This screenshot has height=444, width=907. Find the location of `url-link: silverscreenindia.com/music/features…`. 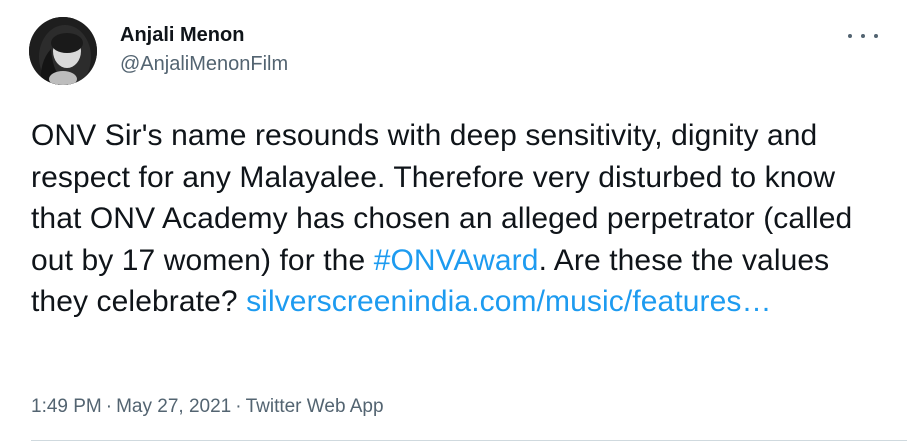

url-link: silverscreenindia.com/music/features… is located at coordinates (509, 301).